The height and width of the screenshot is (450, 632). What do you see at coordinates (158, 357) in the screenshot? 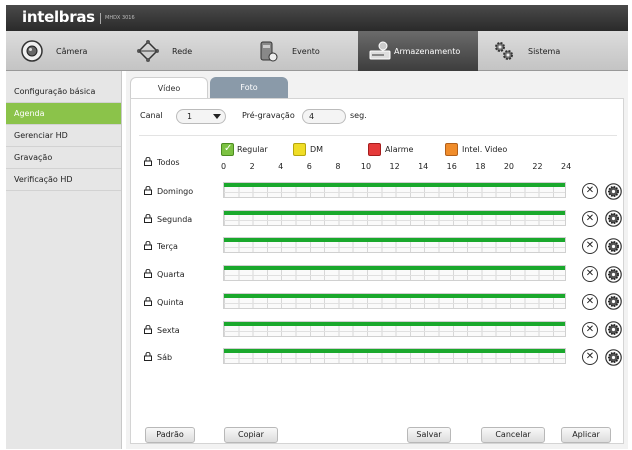
I see `day-label-sab: Sáb` at bounding box center [158, 357].